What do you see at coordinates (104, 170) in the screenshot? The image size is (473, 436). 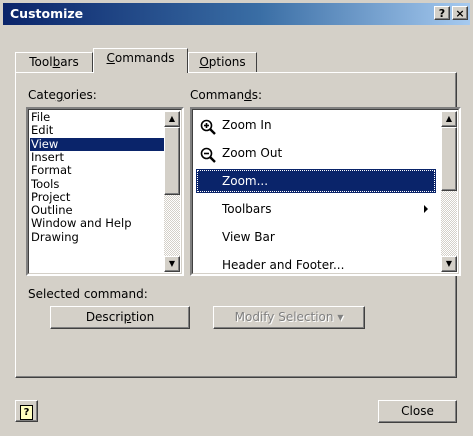 I see `category-item: Format` at bounding box center [104, 170].